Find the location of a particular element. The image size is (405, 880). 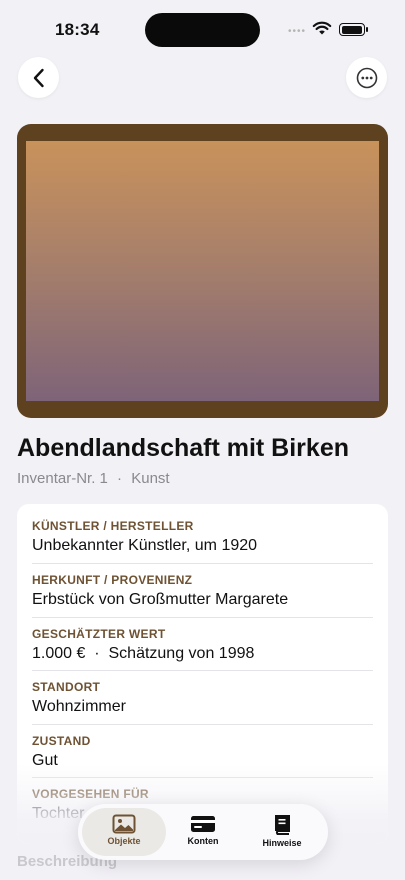

tab-konten: Konten is located at coordinates (203, 832).